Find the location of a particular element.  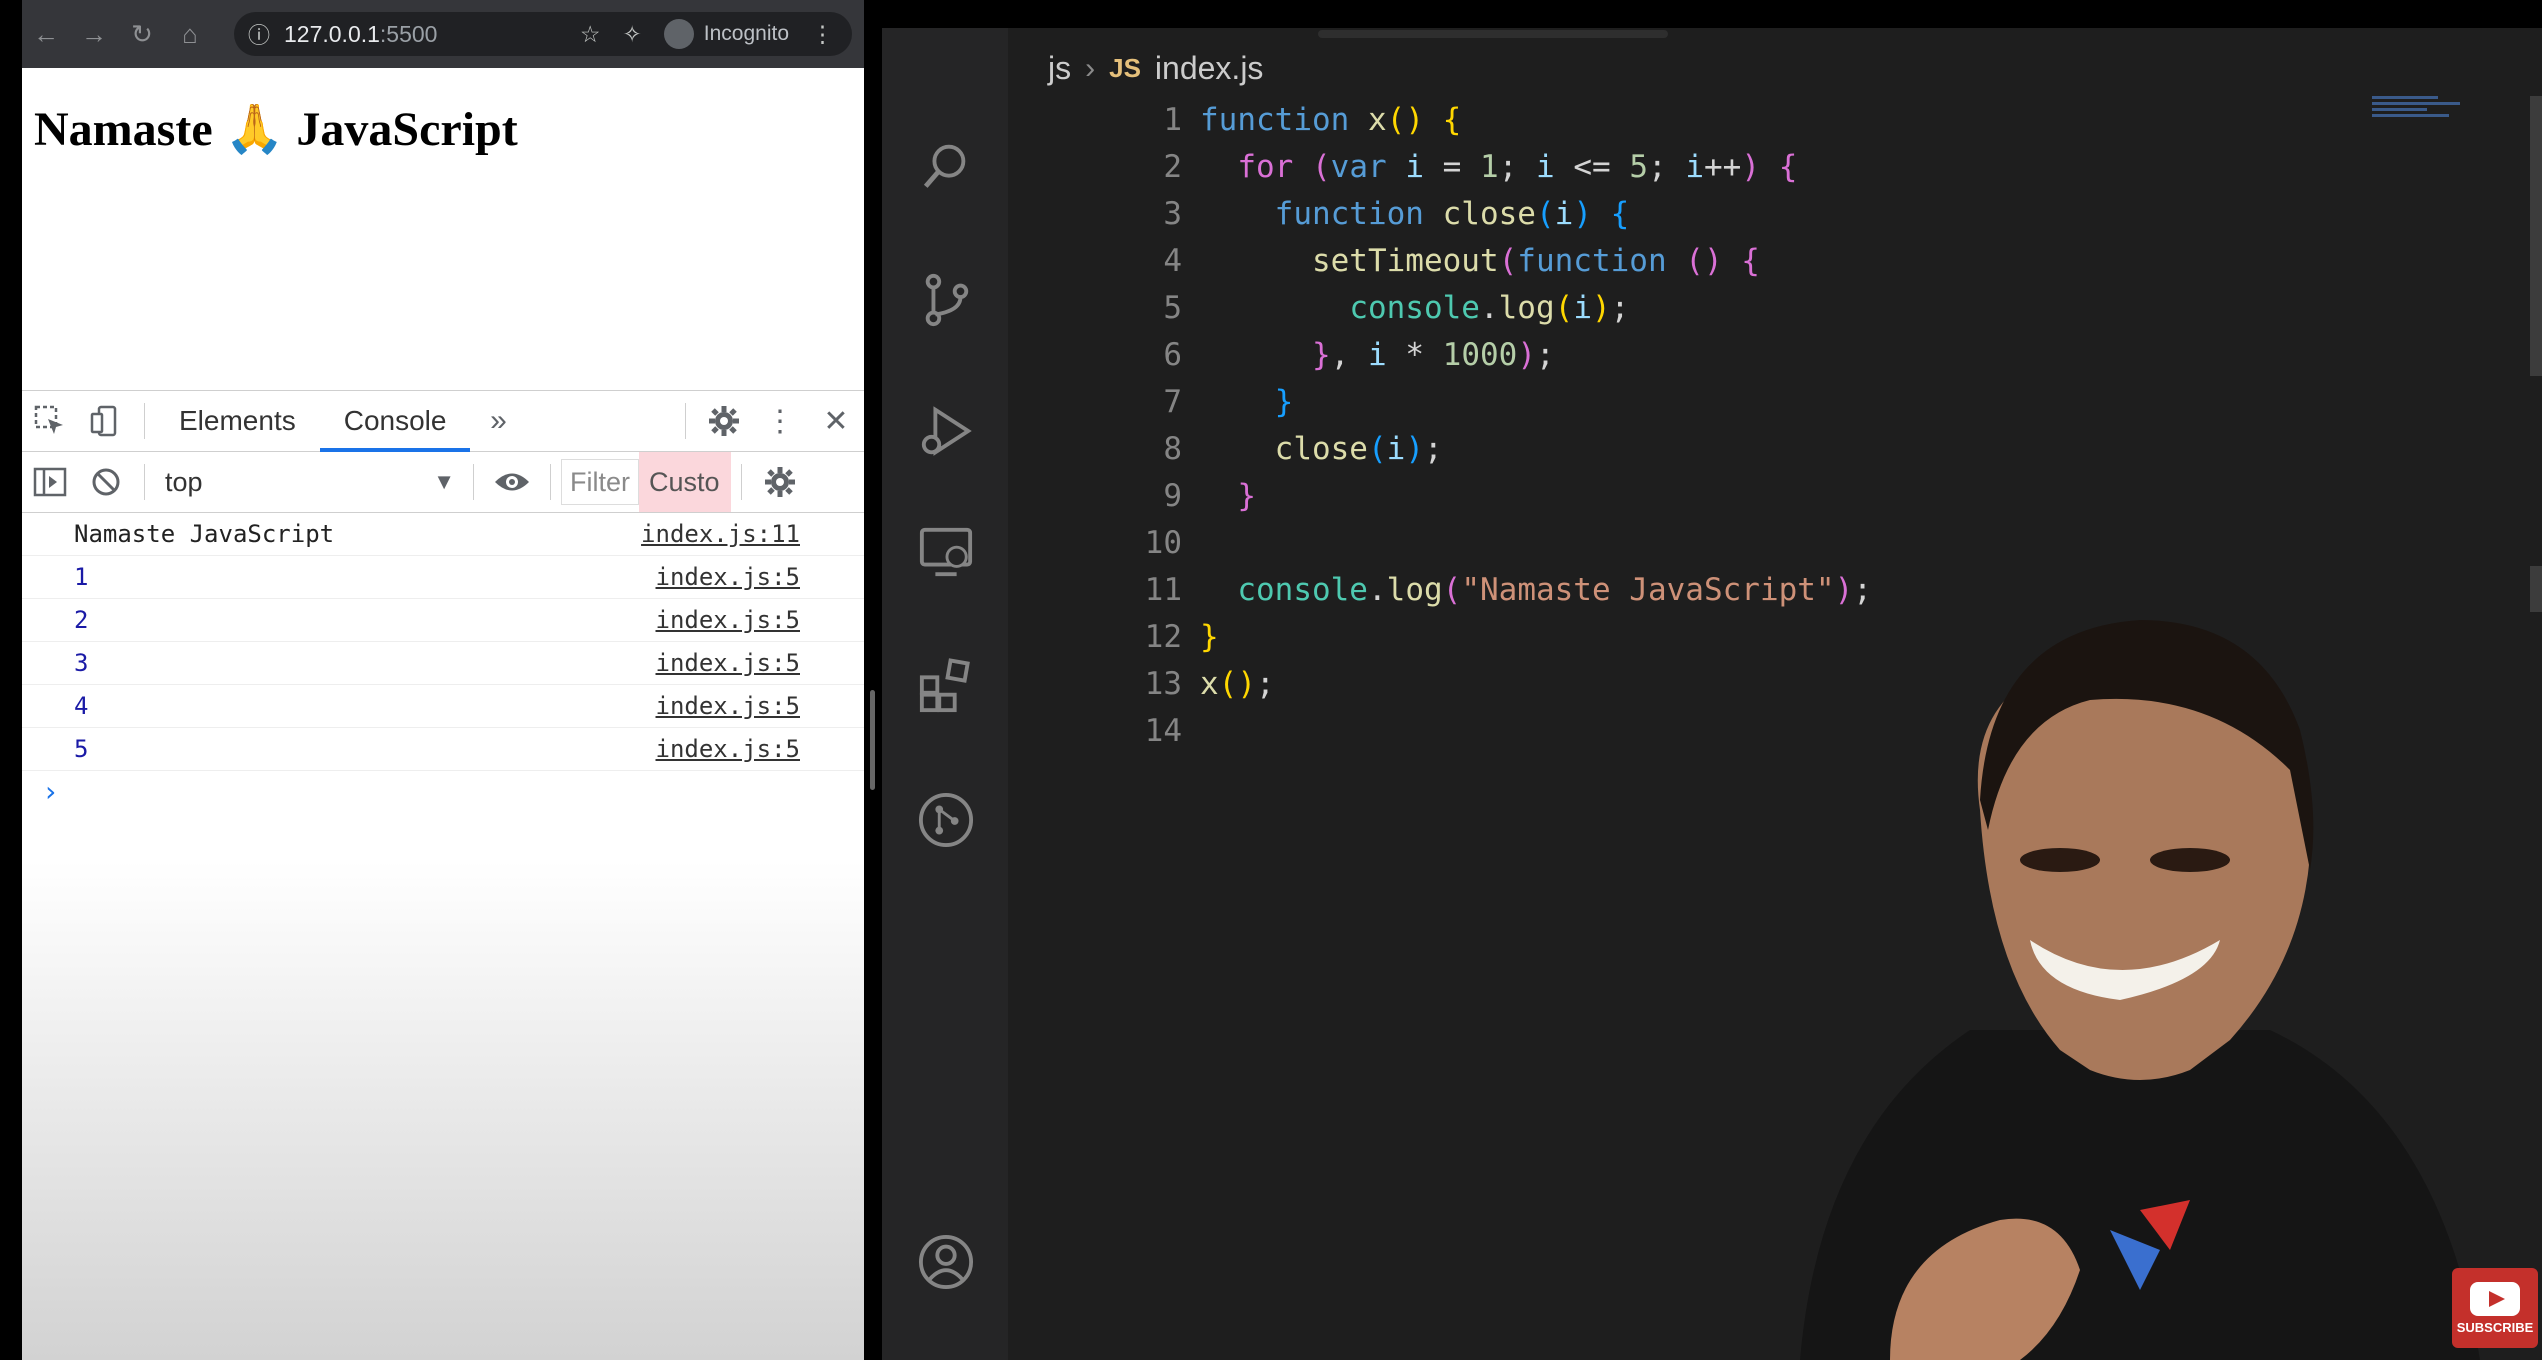

line-number: 13 is located at coordinates (1163, 683).